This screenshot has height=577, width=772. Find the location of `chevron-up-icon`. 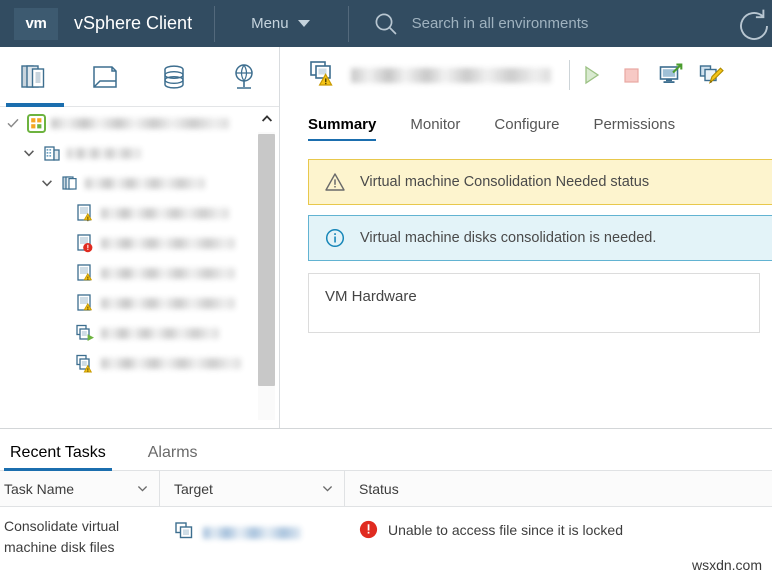

chevron-up-icon is located at coordinates (266, 119).